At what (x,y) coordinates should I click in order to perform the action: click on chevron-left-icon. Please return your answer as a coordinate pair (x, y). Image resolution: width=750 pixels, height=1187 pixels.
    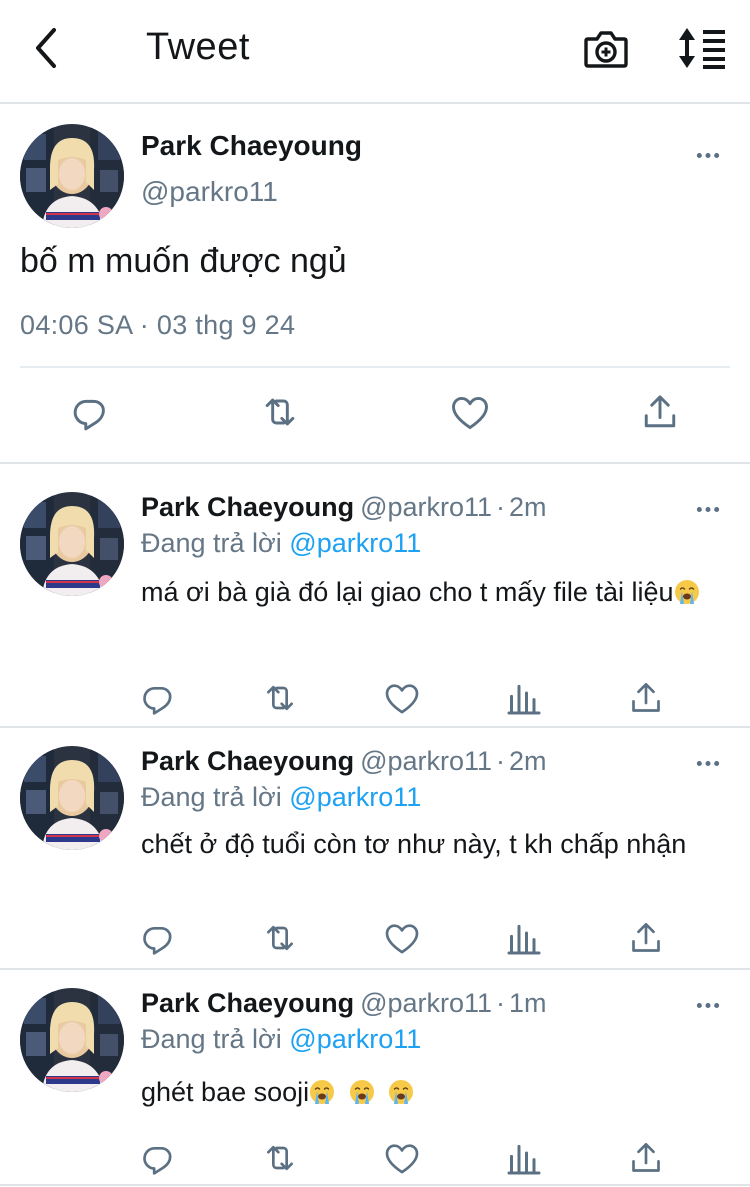
    Looking at the image, I should click on (46, 48).